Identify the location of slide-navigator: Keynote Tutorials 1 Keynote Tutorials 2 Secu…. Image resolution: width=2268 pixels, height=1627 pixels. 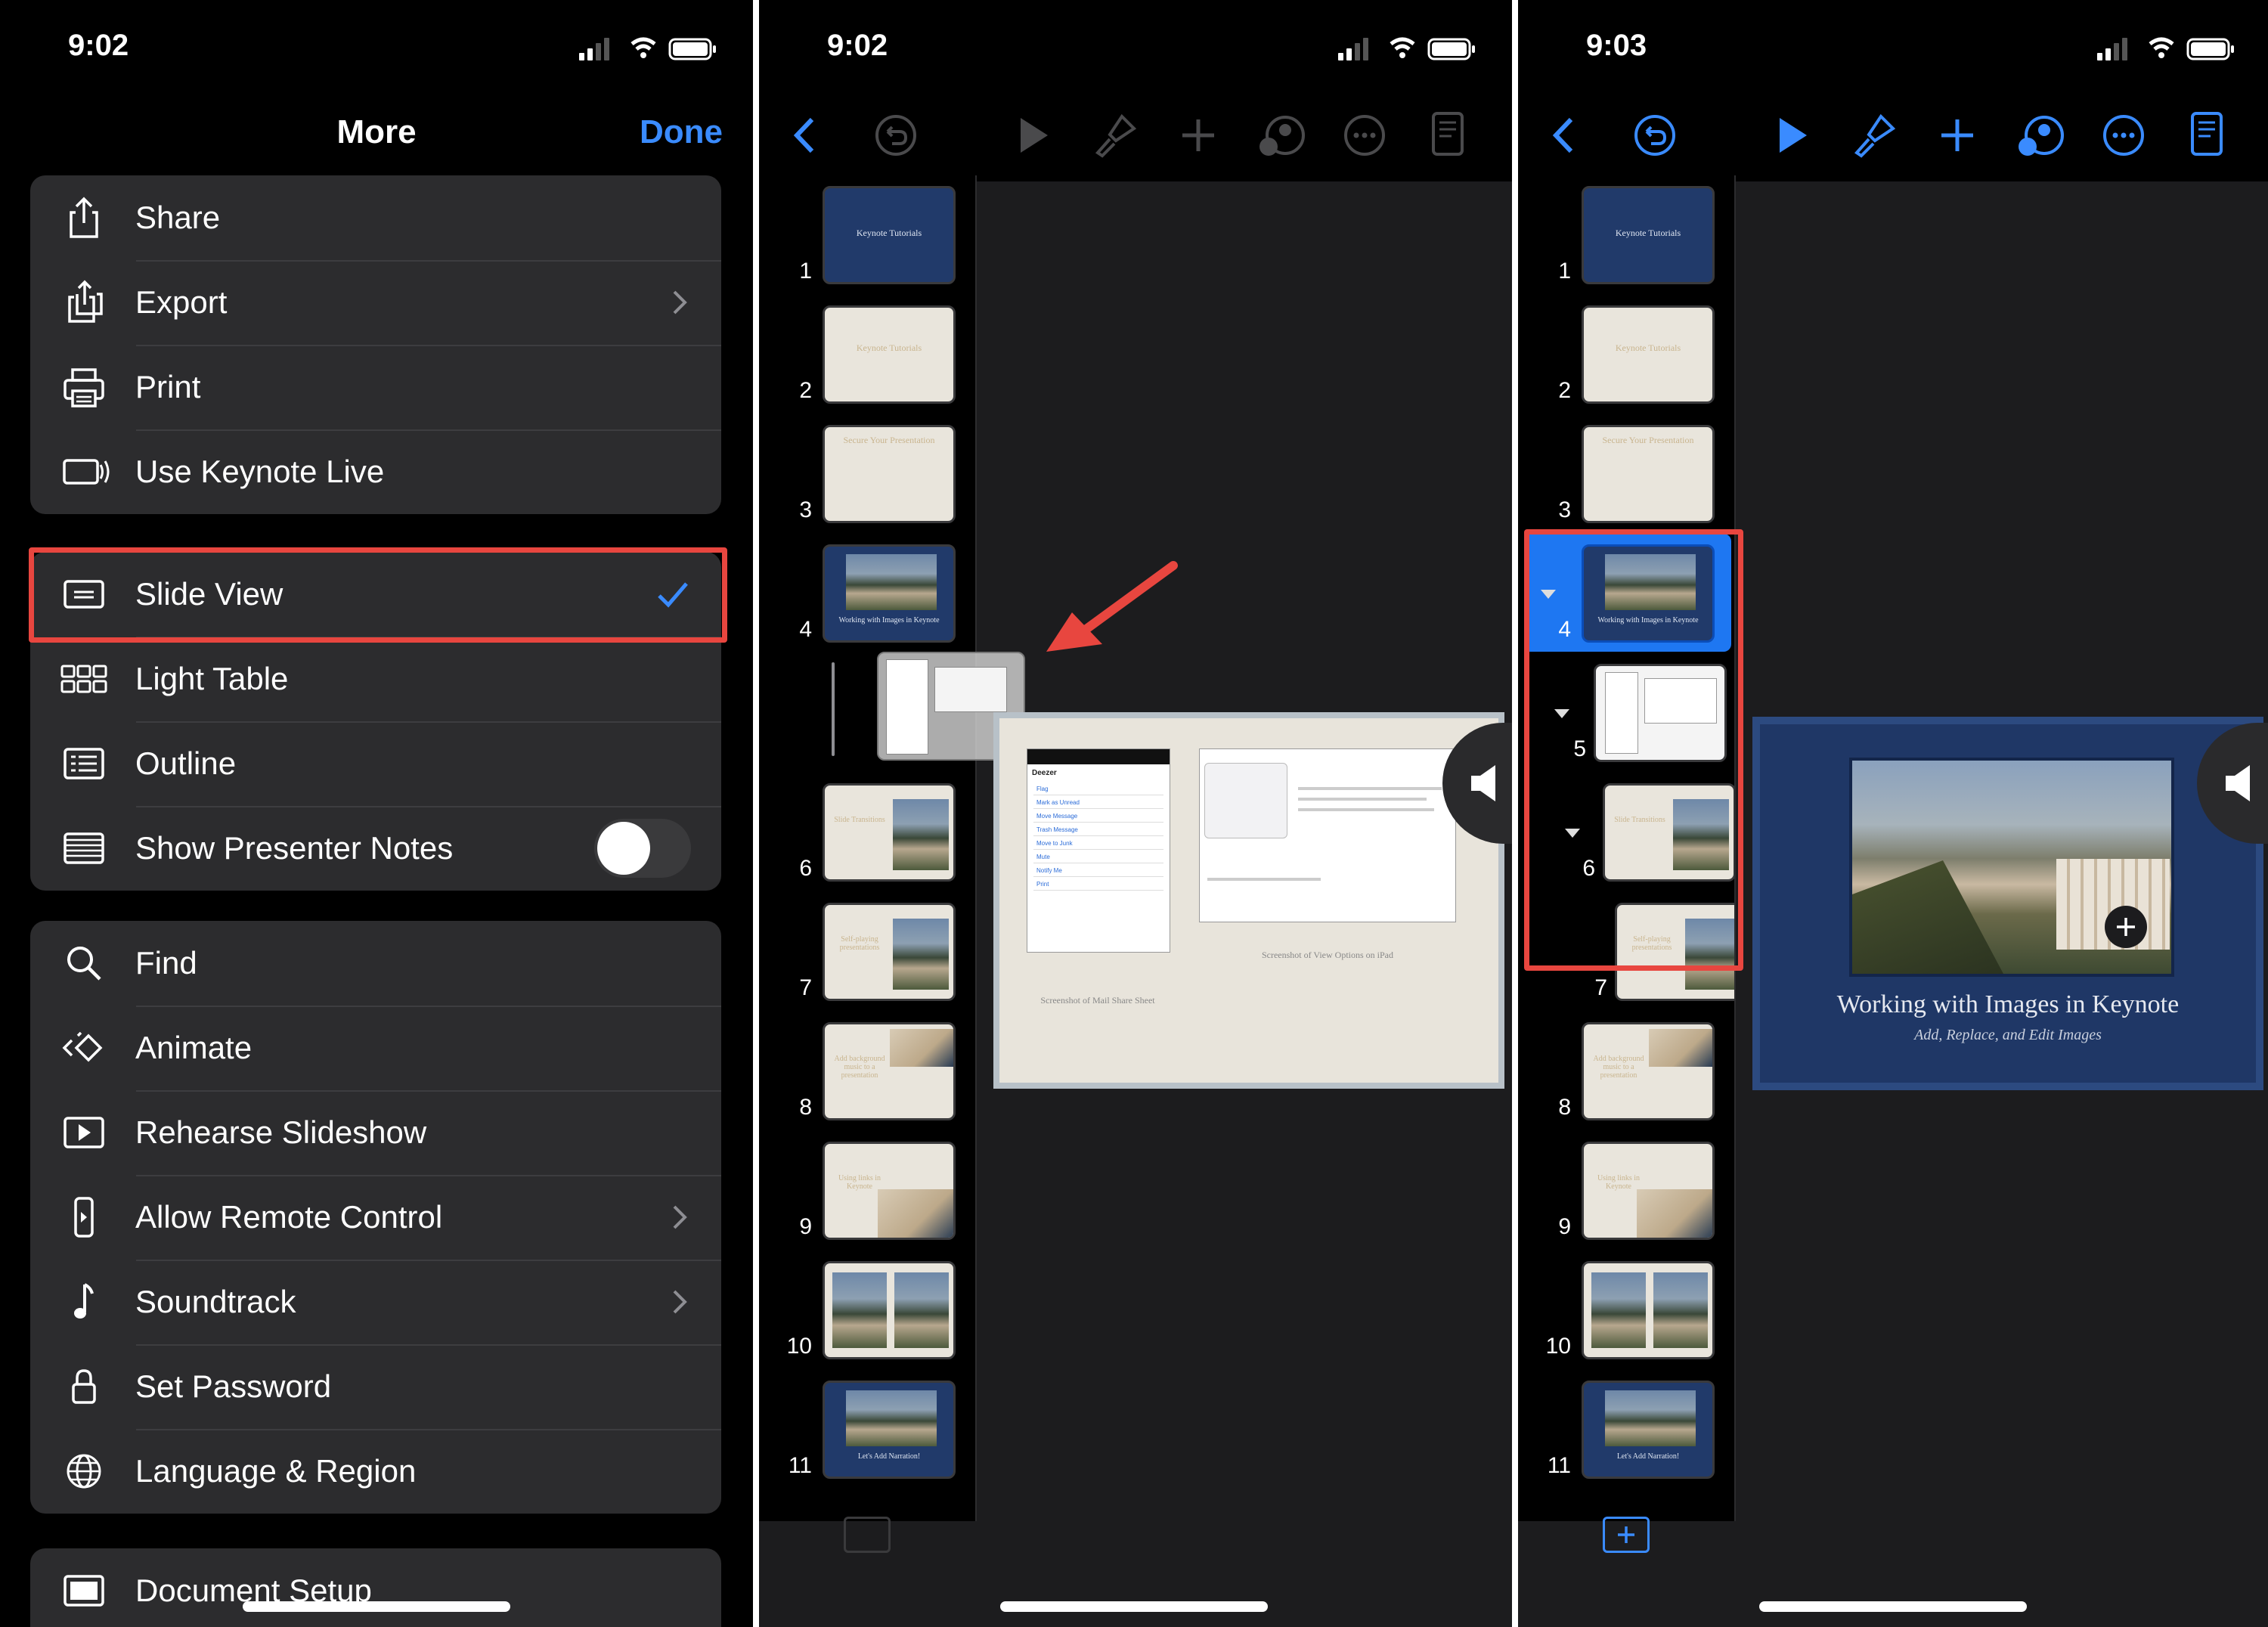
(867, 848).